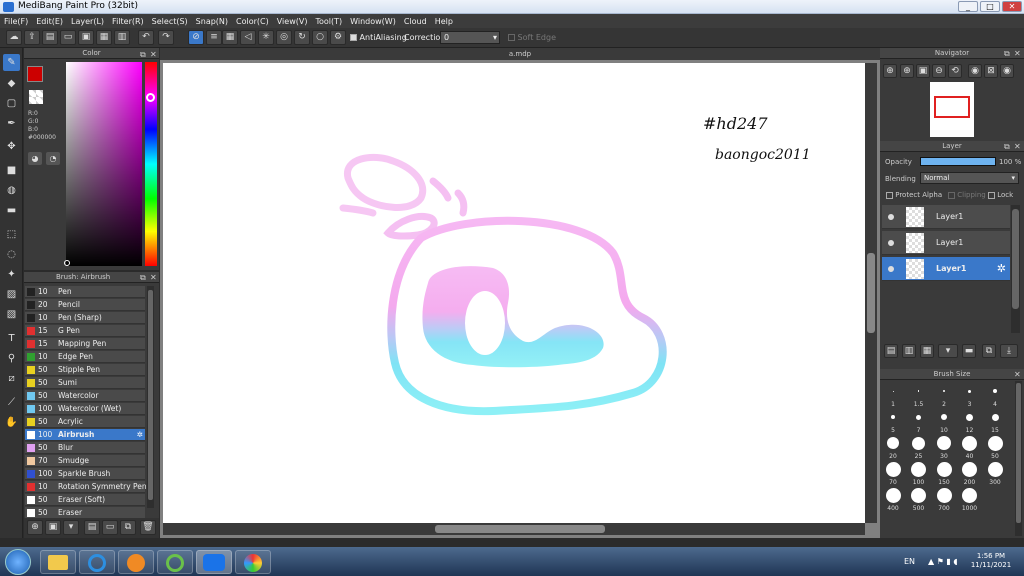  I want to click on pen-tool-icon: ✒, so click(11, 123).